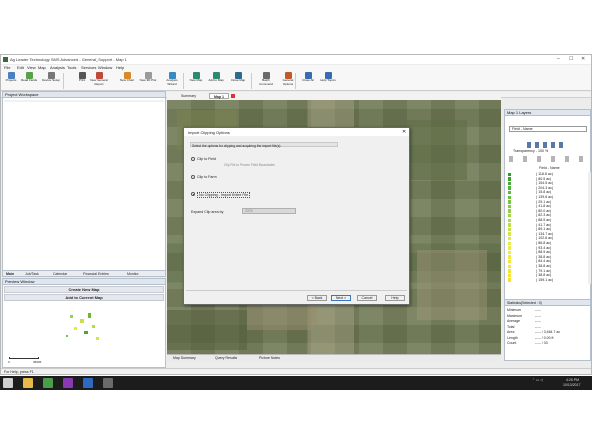 Image resolution: width=592 pixels, height=444 pixels. What do you see at coordinates (317, 298) in the screenshot?
I see `back-button: < Back` at bounding box center [317, 298].